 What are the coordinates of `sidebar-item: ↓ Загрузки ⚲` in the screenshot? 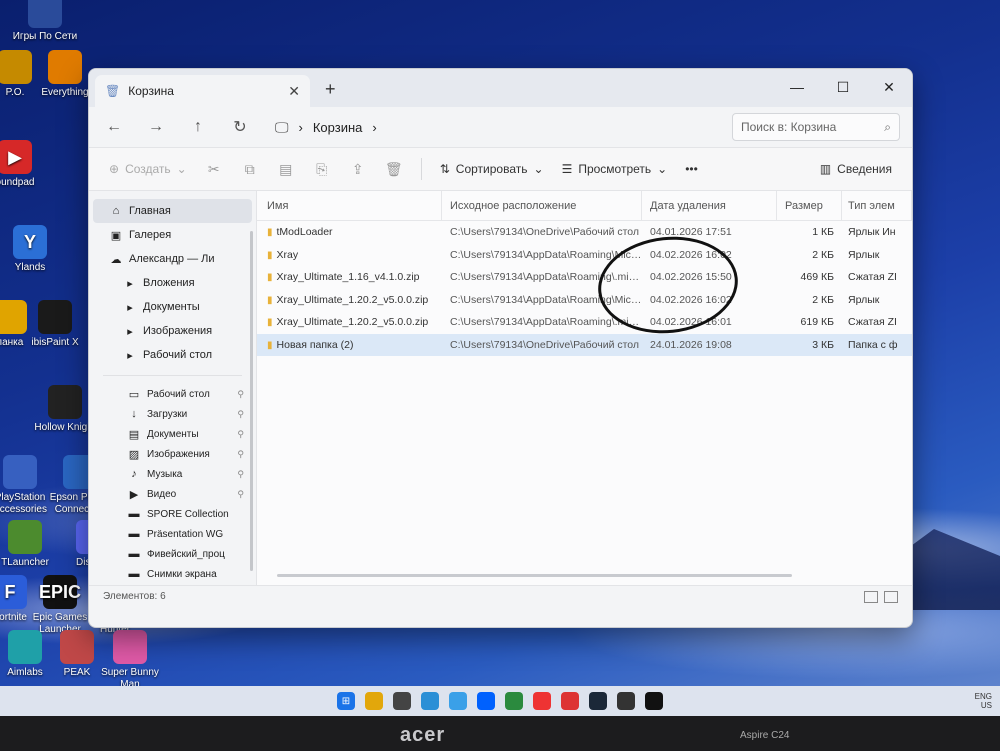 It's located at (172, 414).